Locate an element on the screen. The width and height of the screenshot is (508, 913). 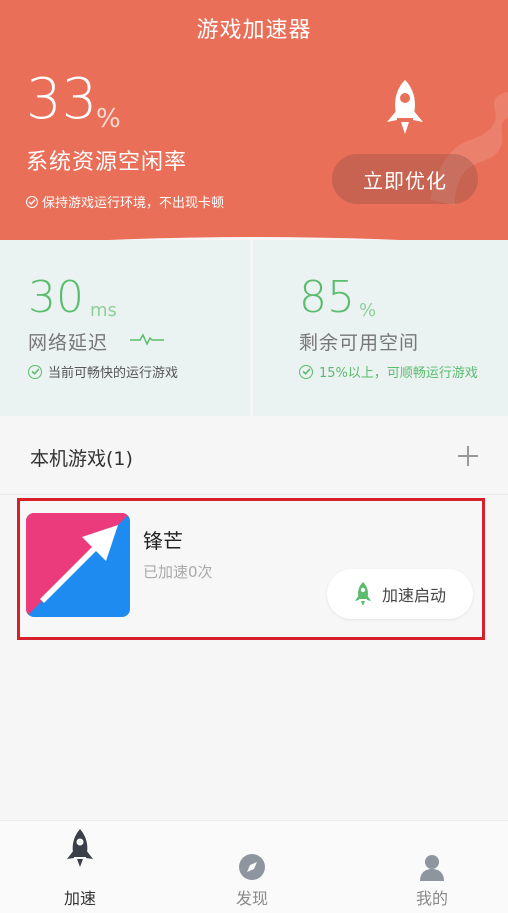
storage-note-text: 15%以上，可顺畅运行游戏 is located at coordinates (398, 373).